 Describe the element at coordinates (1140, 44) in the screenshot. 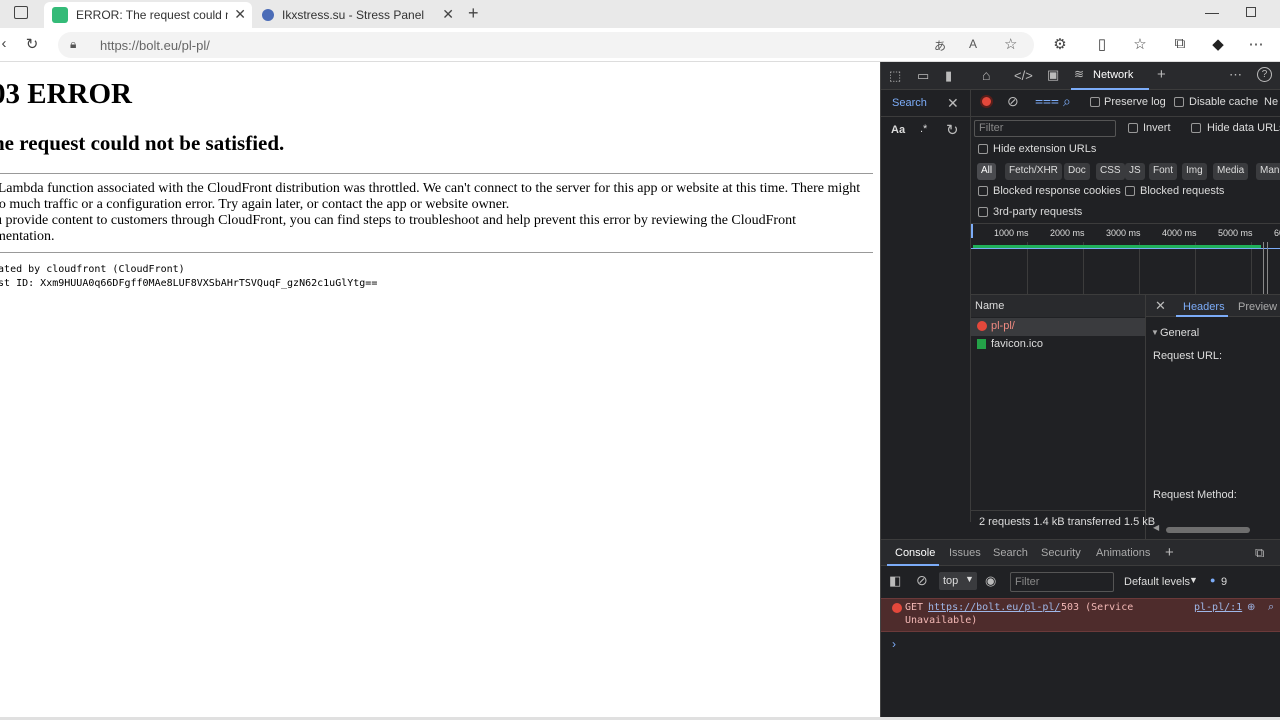

I see `favorites-icon: ☆` at that location.